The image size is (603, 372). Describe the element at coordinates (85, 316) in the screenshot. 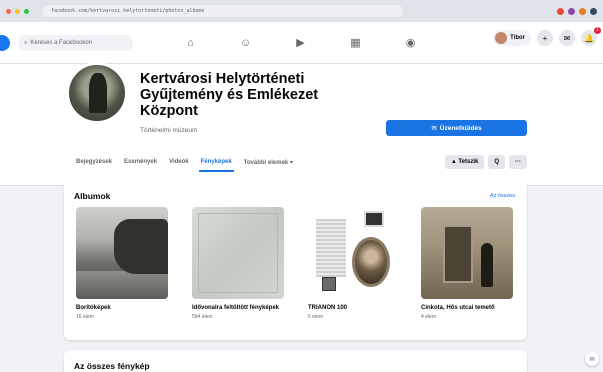

I see `album-count: 16 elem` at that location.